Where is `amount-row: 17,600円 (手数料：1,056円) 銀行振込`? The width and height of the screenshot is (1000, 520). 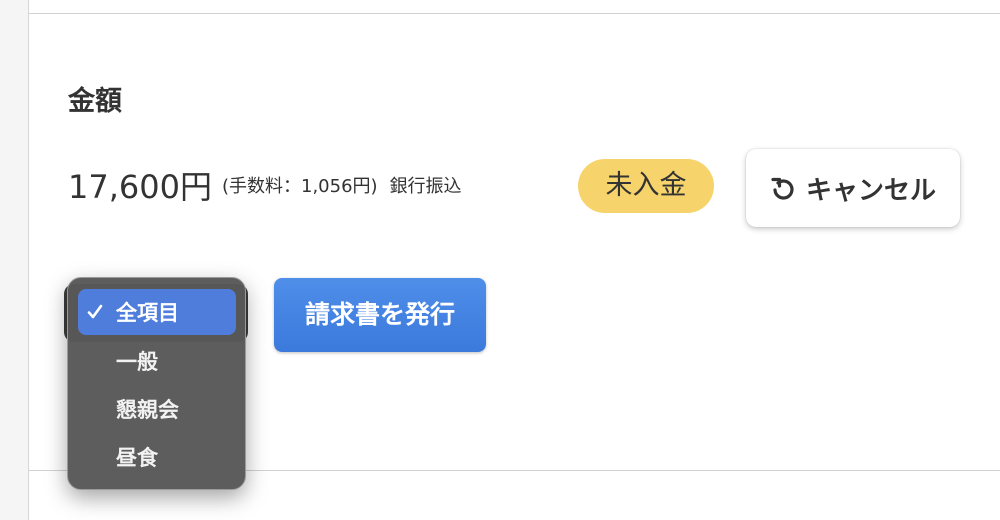
amount-row: 17,600円 (手数料：1,056円) 銀行振込 is located at coordinates (265, 187).